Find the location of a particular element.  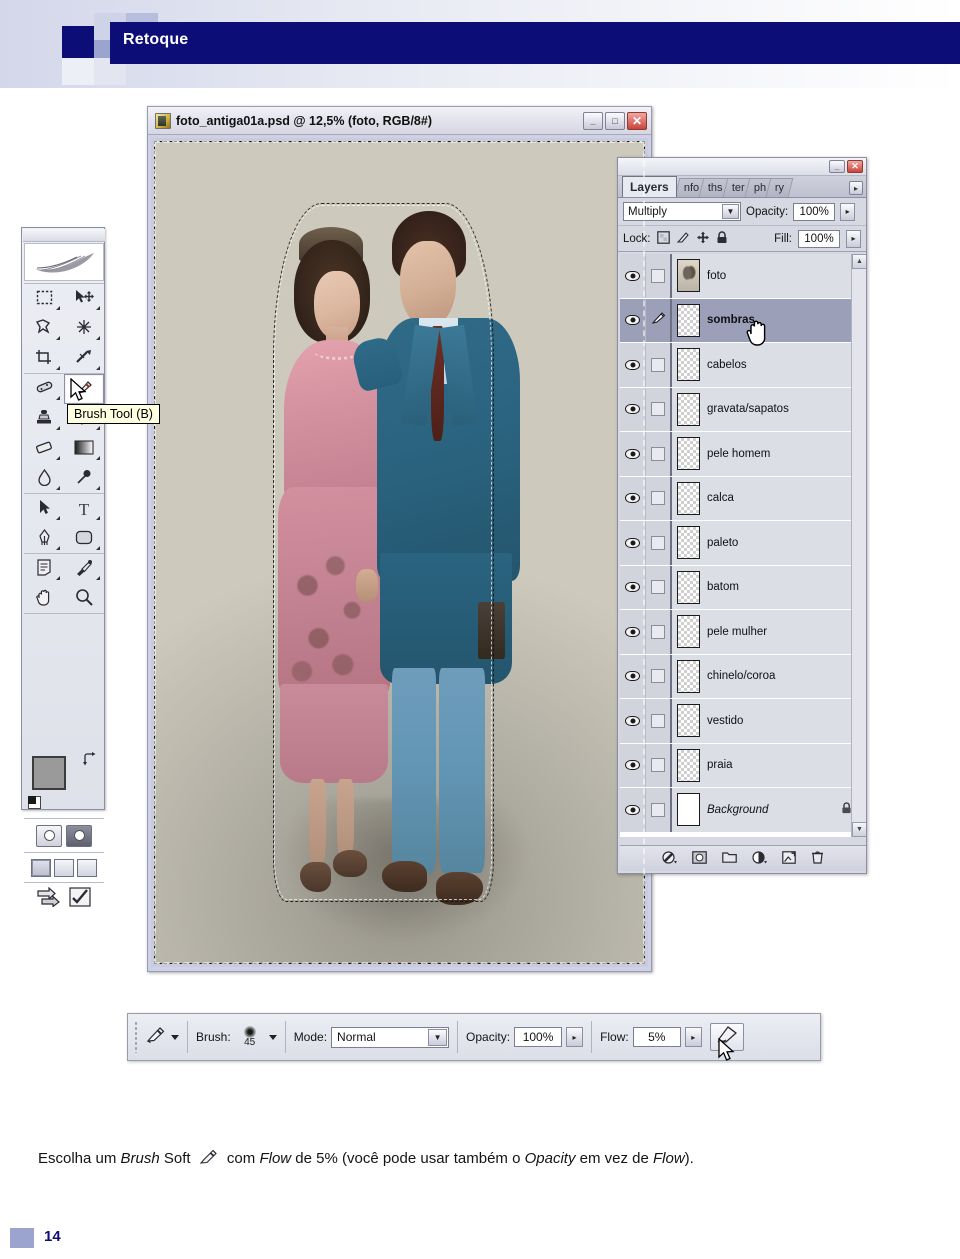

move-tool is located at coordinates (84, 299).